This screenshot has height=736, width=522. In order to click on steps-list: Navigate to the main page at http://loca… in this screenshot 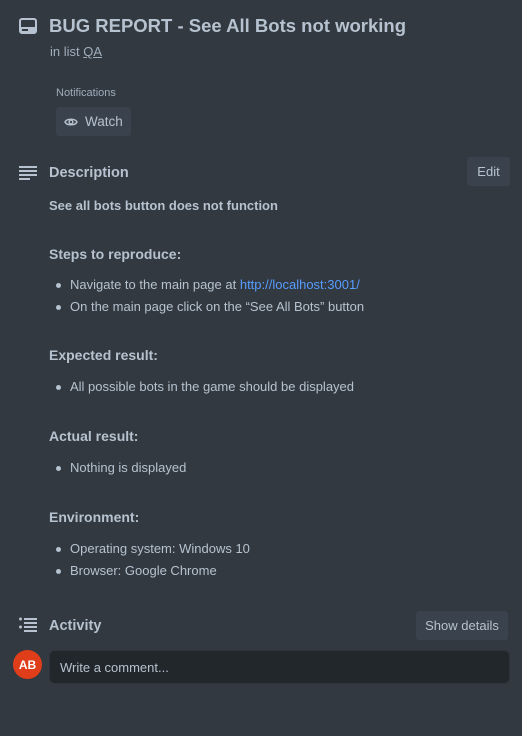, I will do `click(274, 296)`.